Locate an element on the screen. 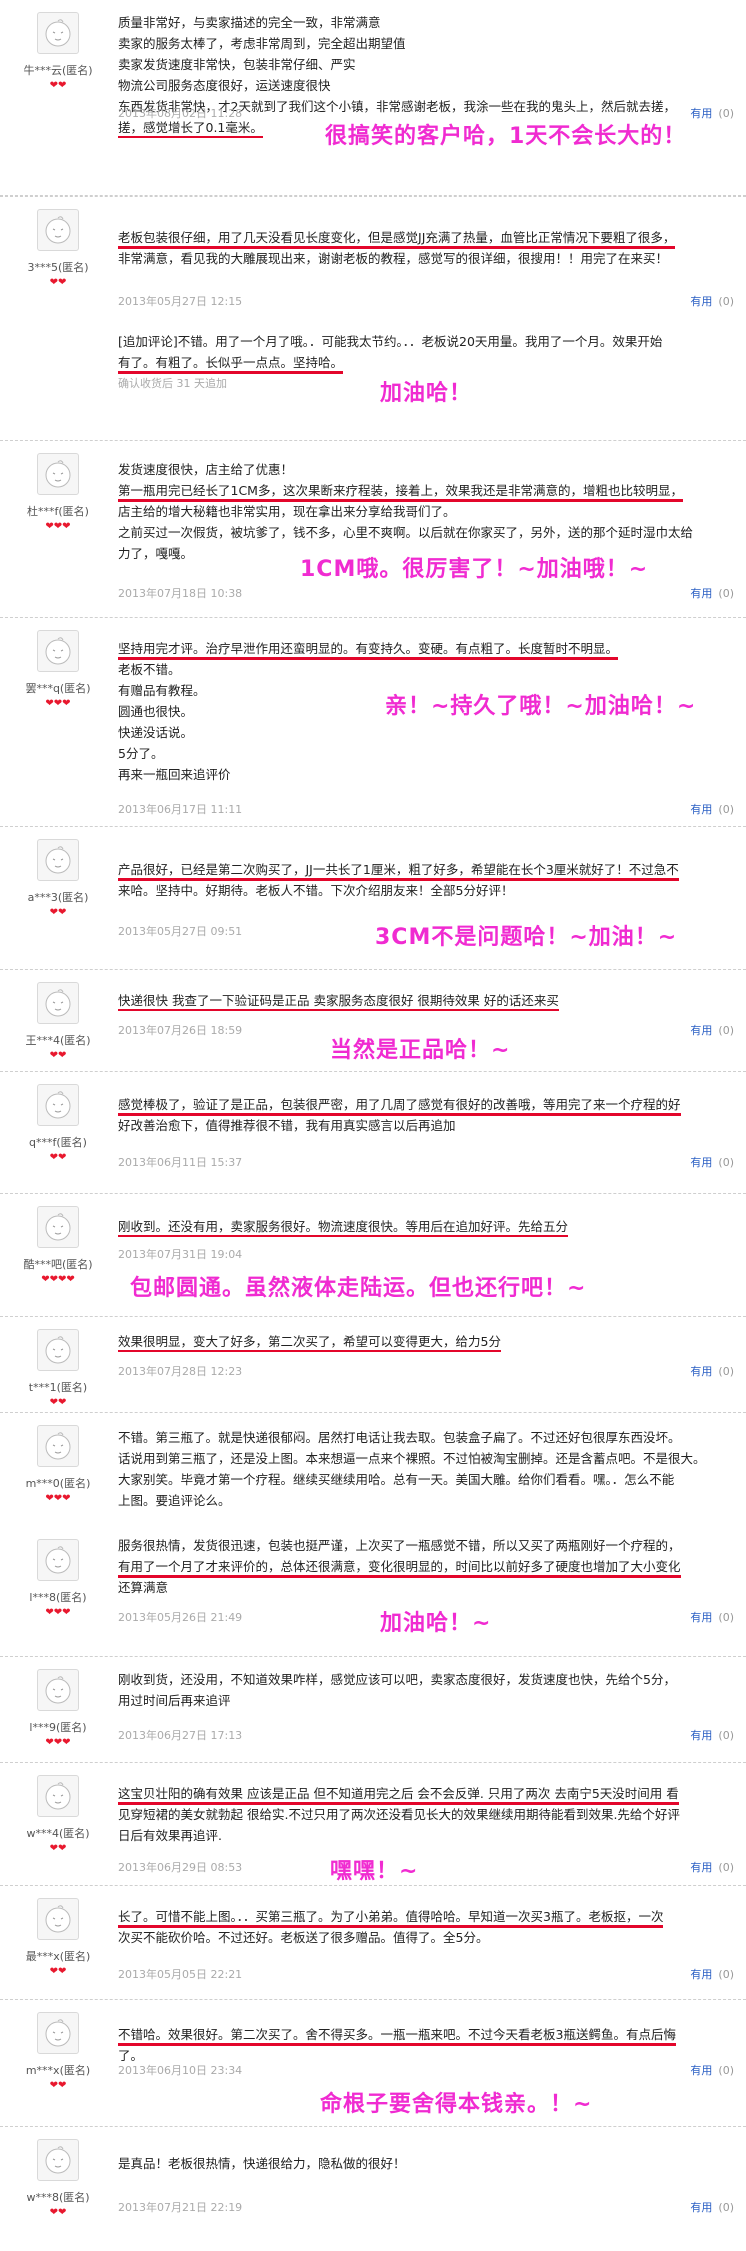 This screenshot has width=746, height=2251. review-line: 再来一瓶回来追评价 is located at coordinates (174, 774).